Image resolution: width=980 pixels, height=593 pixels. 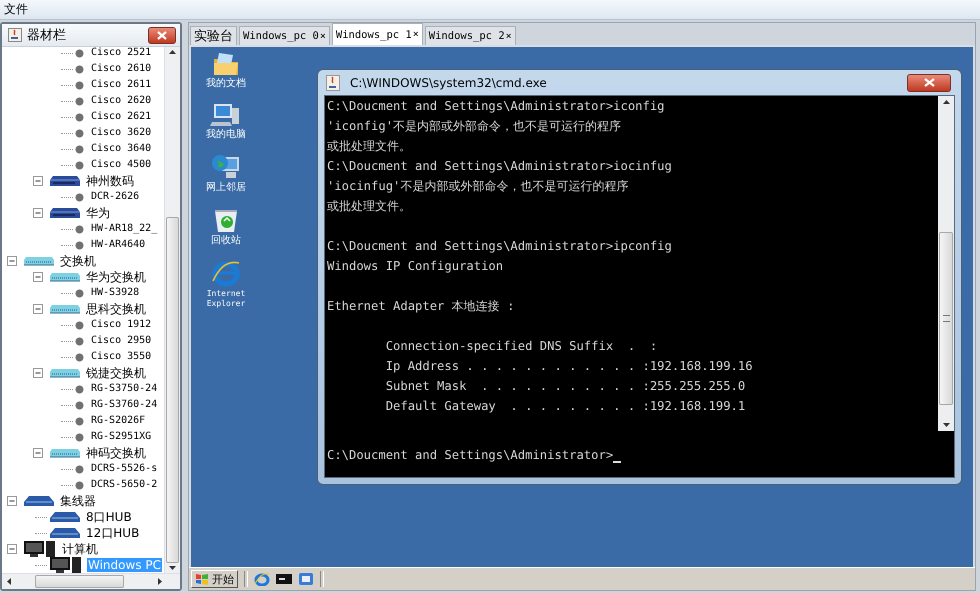 I want to click on tree-item: RG-S2026F, so click(x=118, y=421).